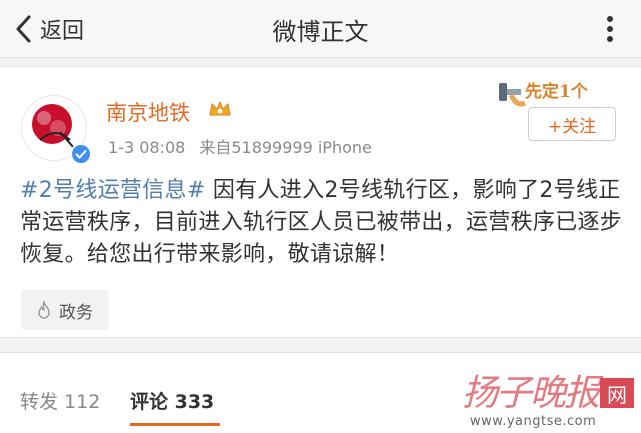 The image size is (641, 433). What do you see at coordinates (148, 112) in the screenshot?
I see `username: 南京地铁` at bounding box center [148, 112].